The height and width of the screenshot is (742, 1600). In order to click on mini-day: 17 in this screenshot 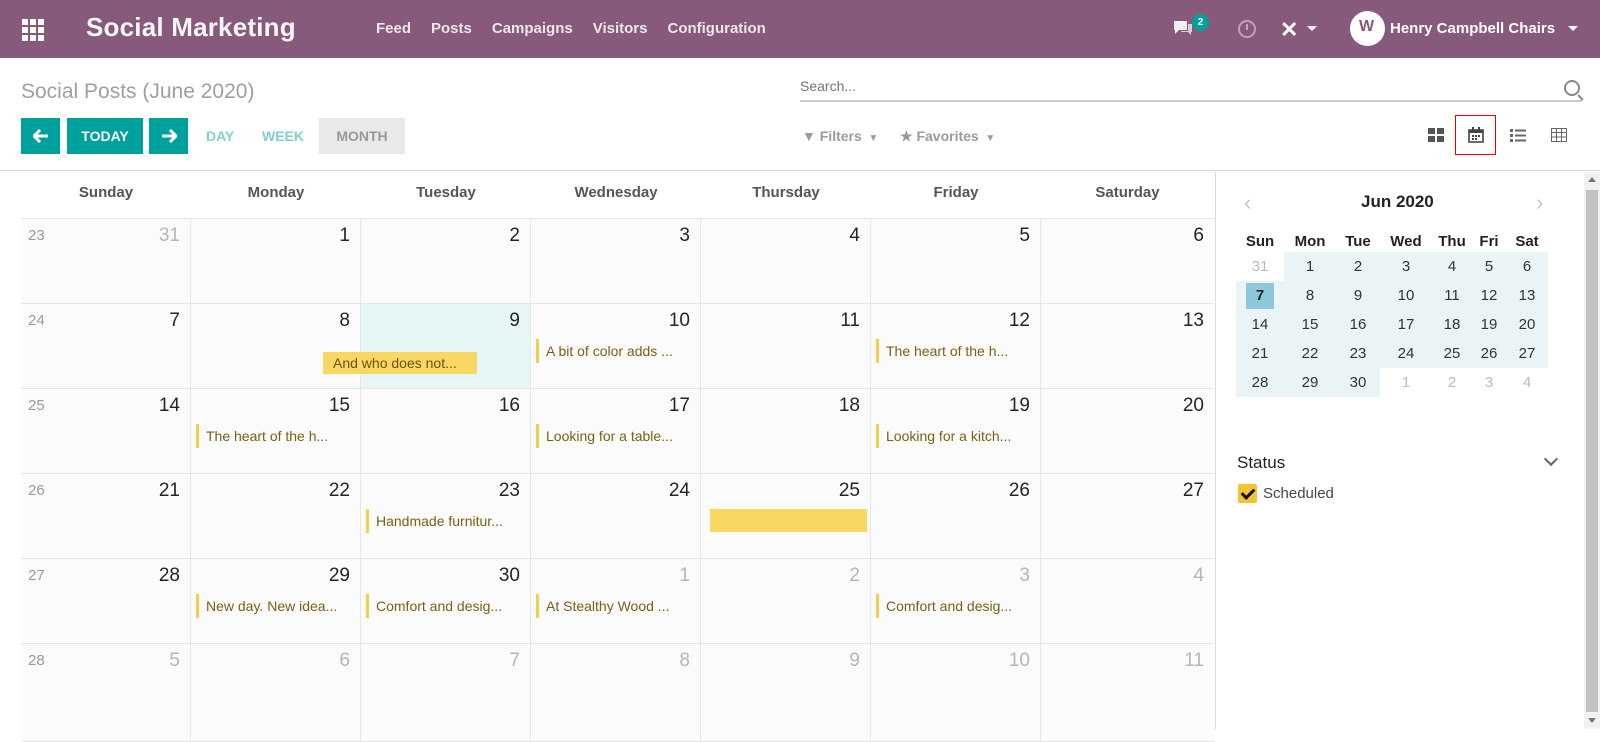, I will do `click(1406, 324)`.